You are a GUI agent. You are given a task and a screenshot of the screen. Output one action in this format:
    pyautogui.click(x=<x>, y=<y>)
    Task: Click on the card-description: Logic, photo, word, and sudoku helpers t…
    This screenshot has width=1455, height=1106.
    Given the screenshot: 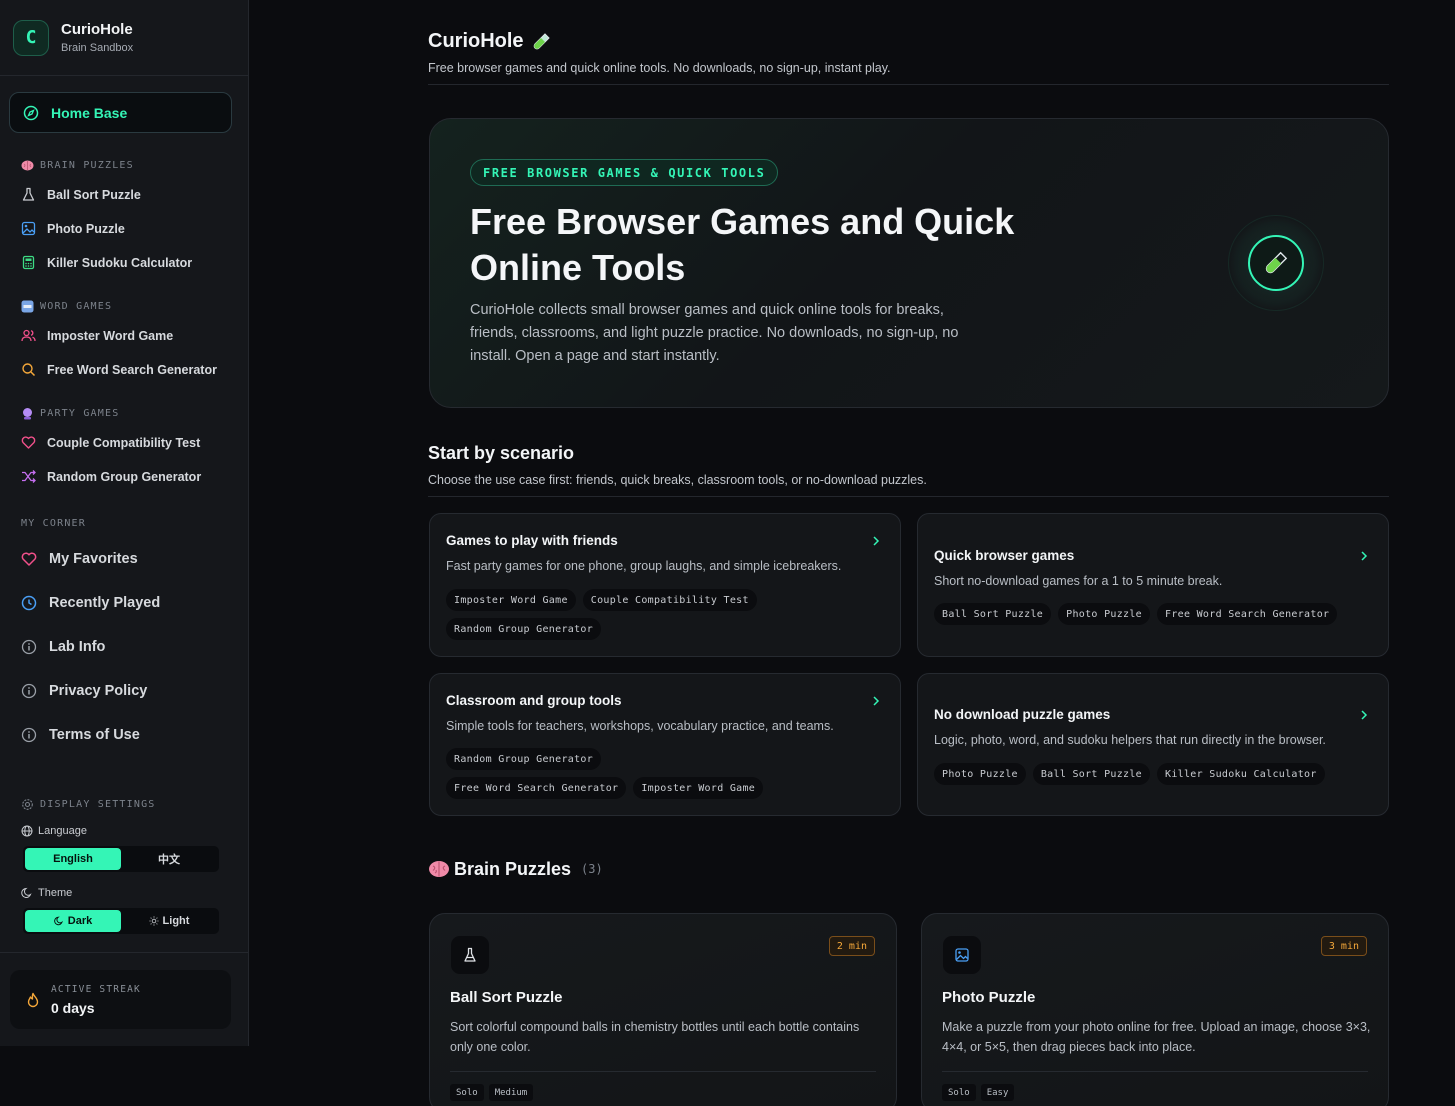 What is the action you would take?
    pyautogui.click(x=1130, y=740)
    